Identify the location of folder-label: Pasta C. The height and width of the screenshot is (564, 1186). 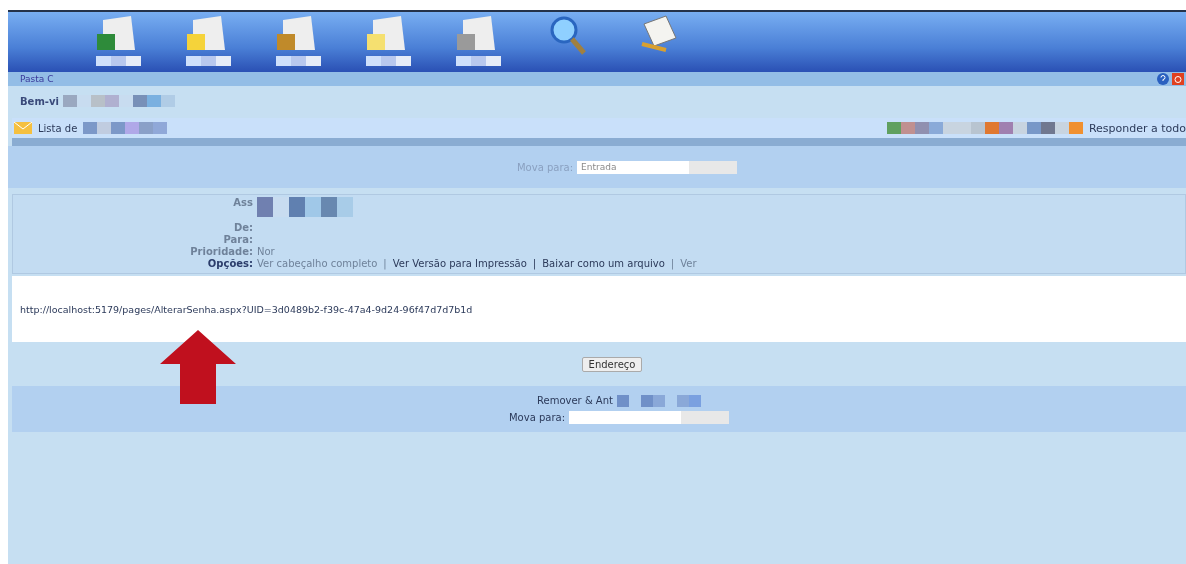
(37, 79).